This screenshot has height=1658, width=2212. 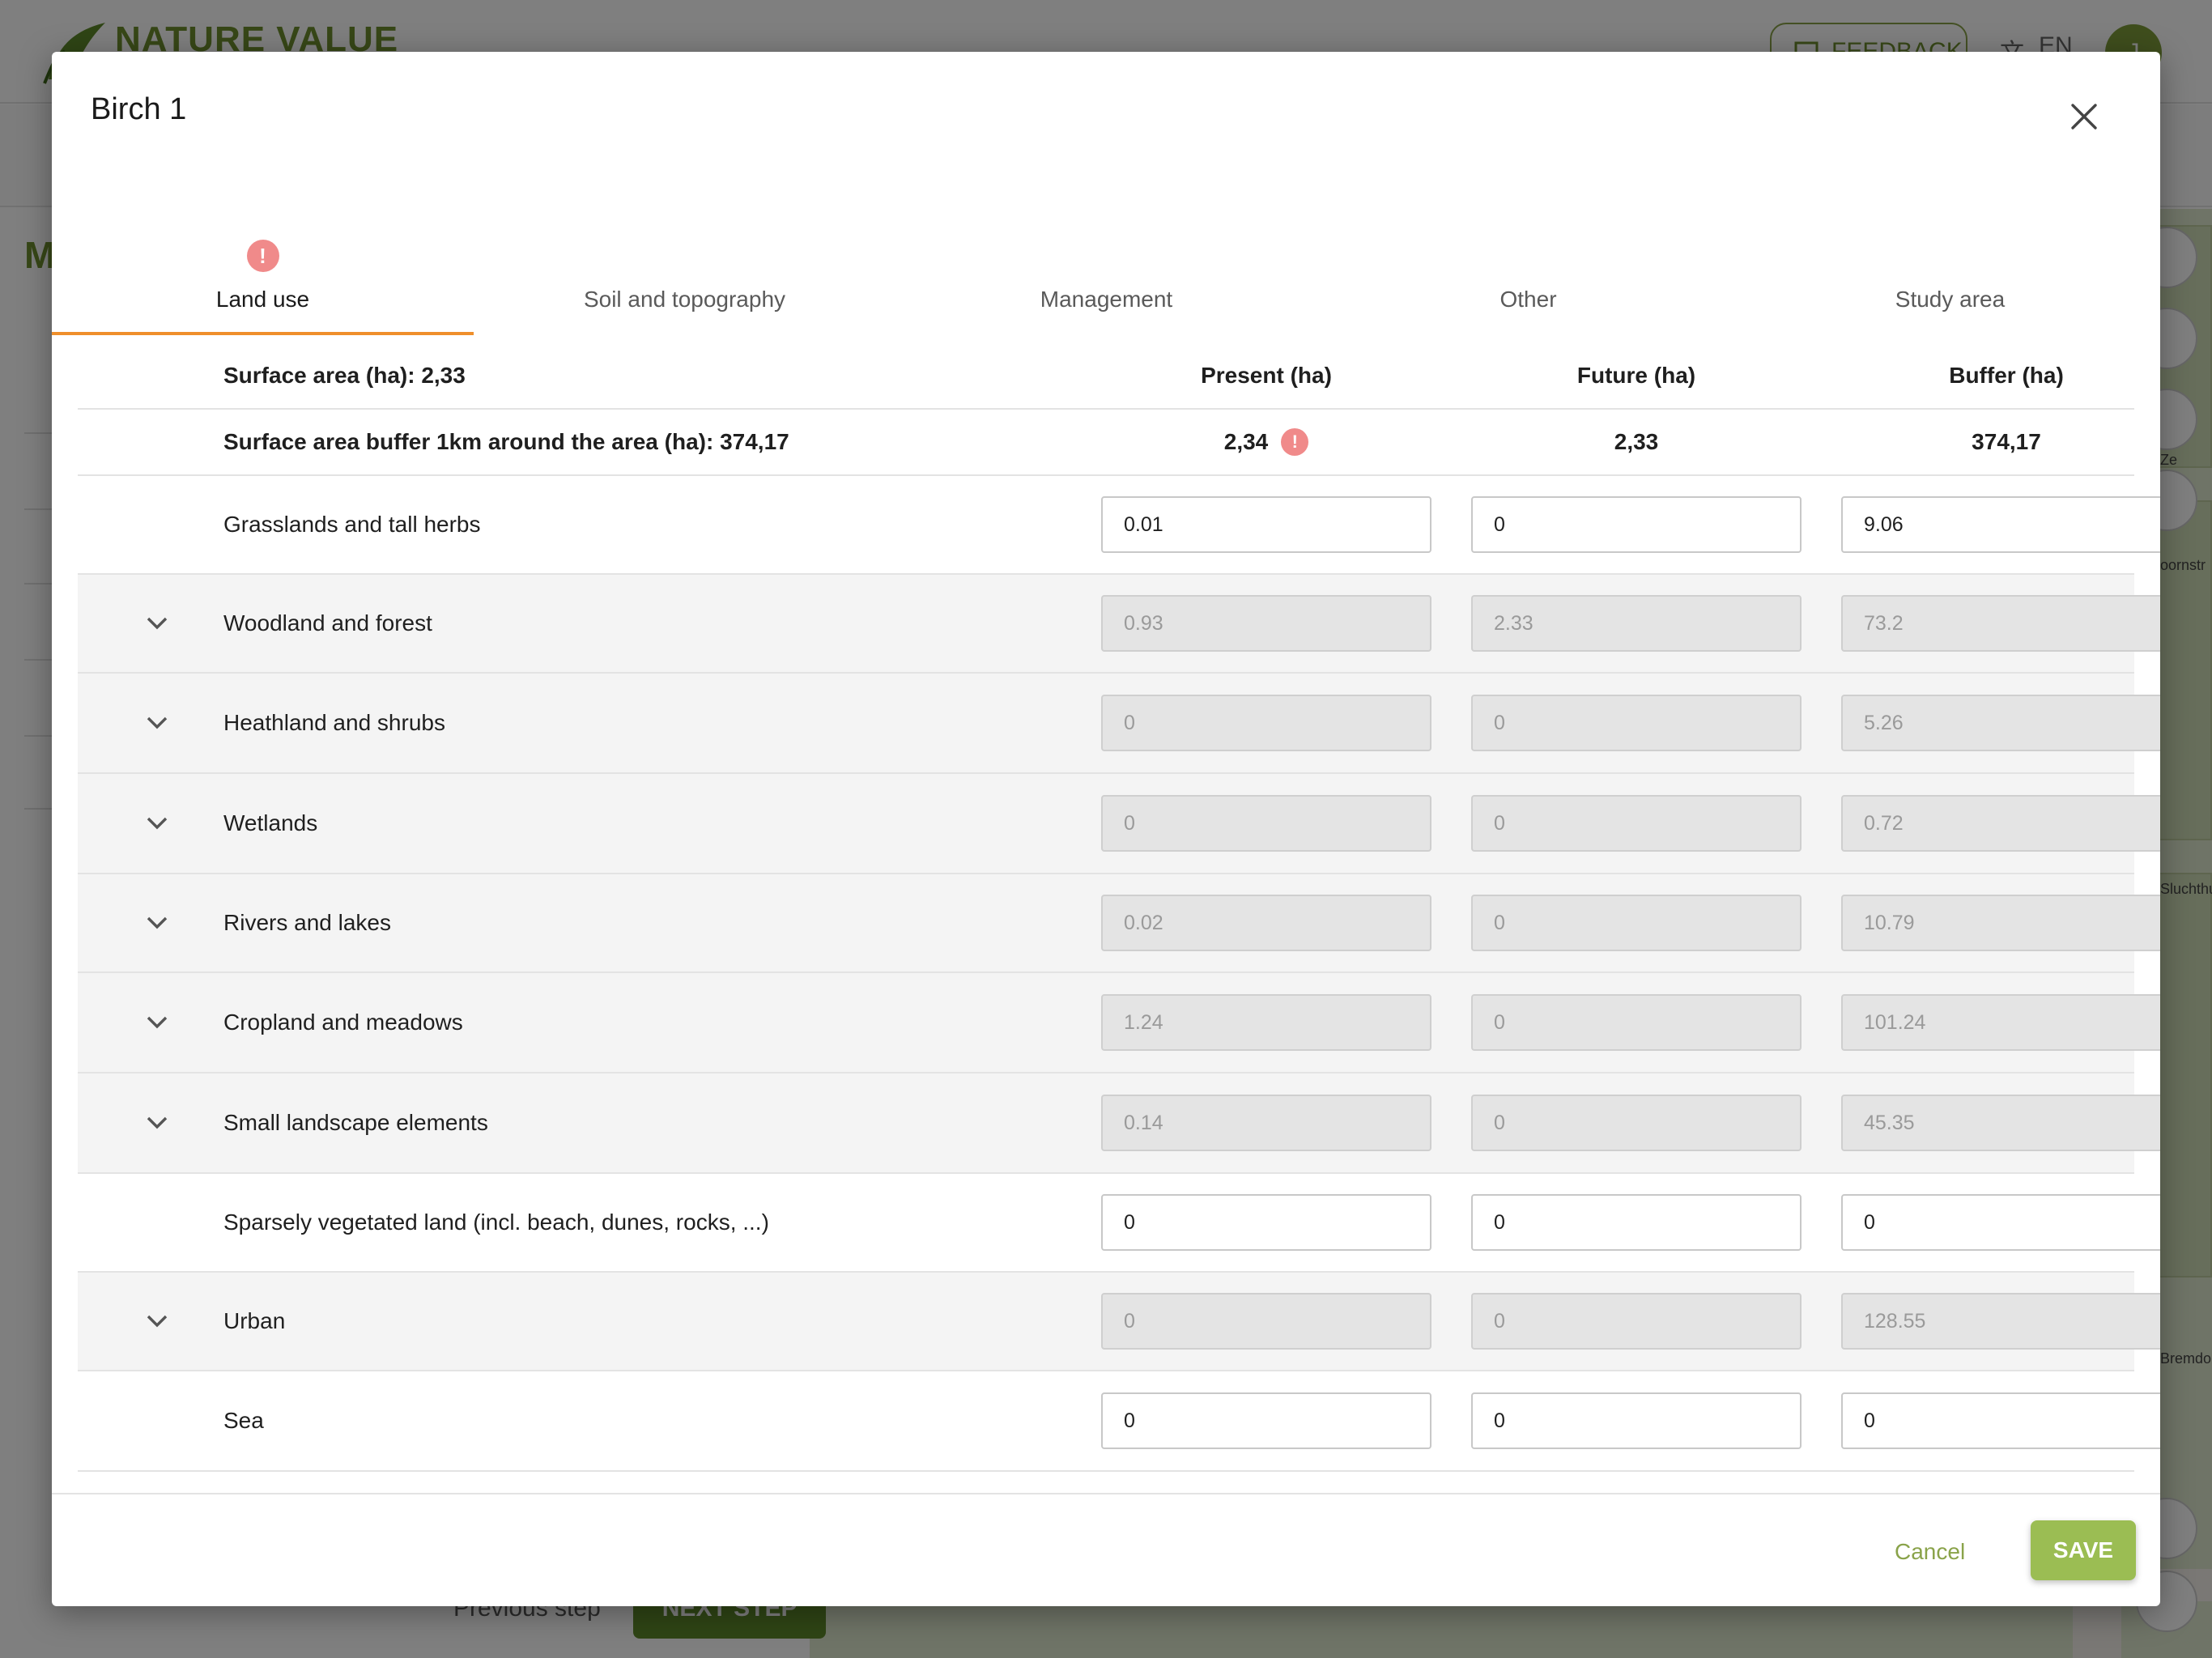 I want to click on cancel-button: Cancel, so click(x=1930, y=1552).